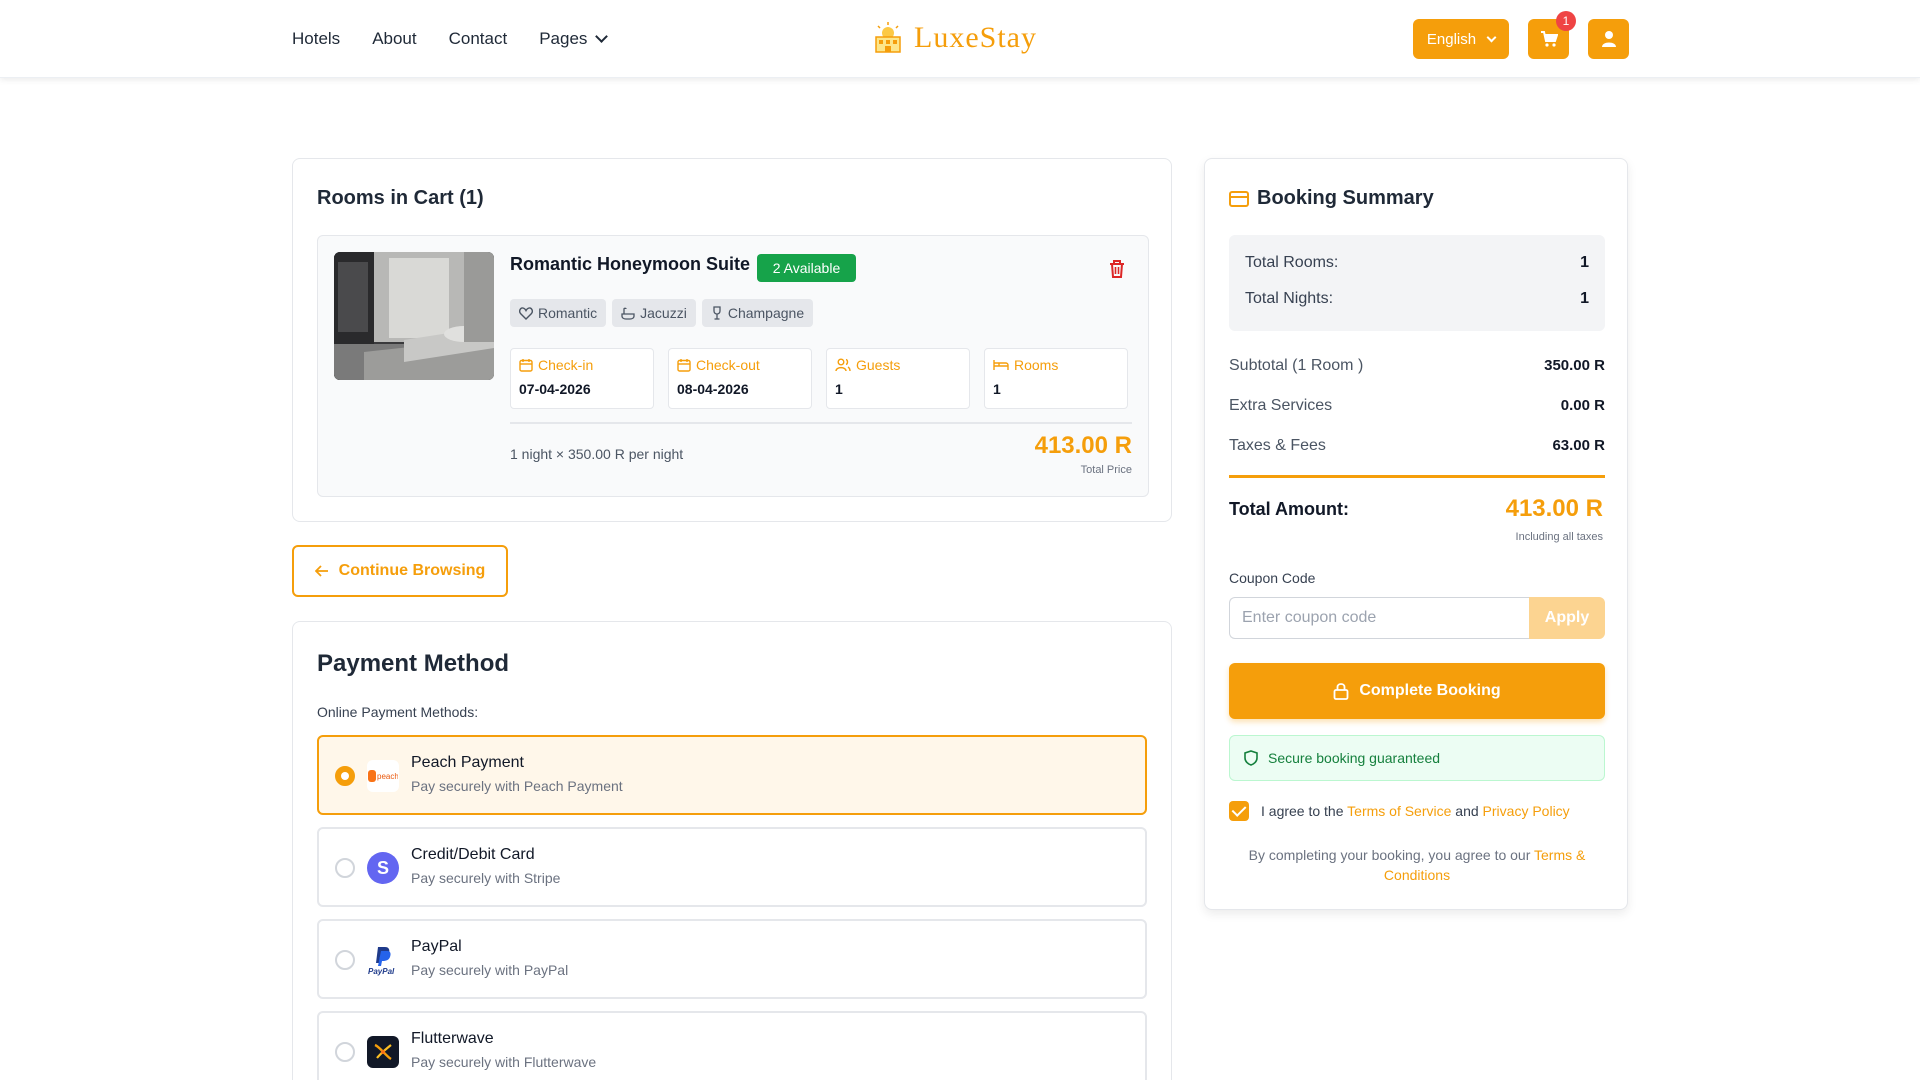 This screenshot has width=1920, height=1080. What do you see at coordinates (1056, 378) in the screenshot?
I see `rooms-box: Rooms 1` at bounding box center [1056, 378].